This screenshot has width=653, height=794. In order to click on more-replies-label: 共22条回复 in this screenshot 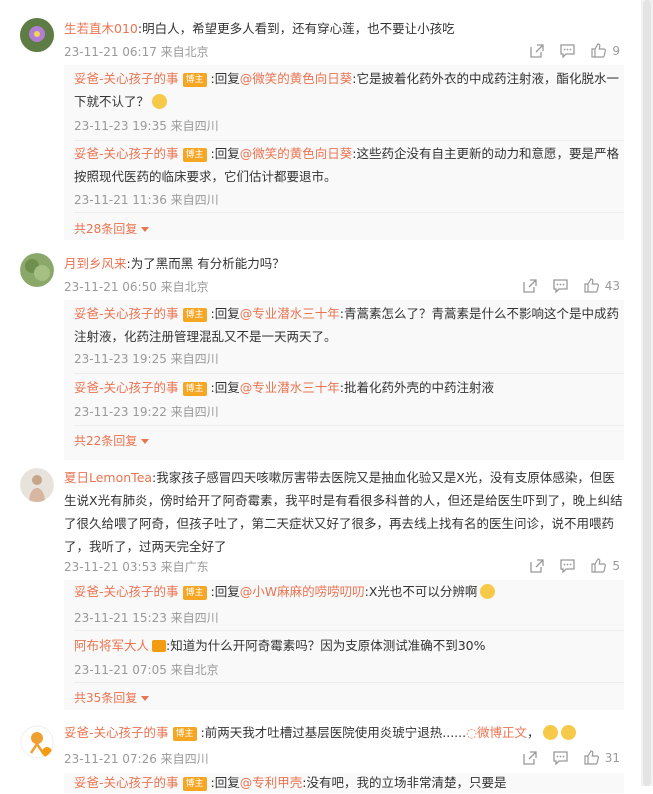, I will do `click(106, 441)`.